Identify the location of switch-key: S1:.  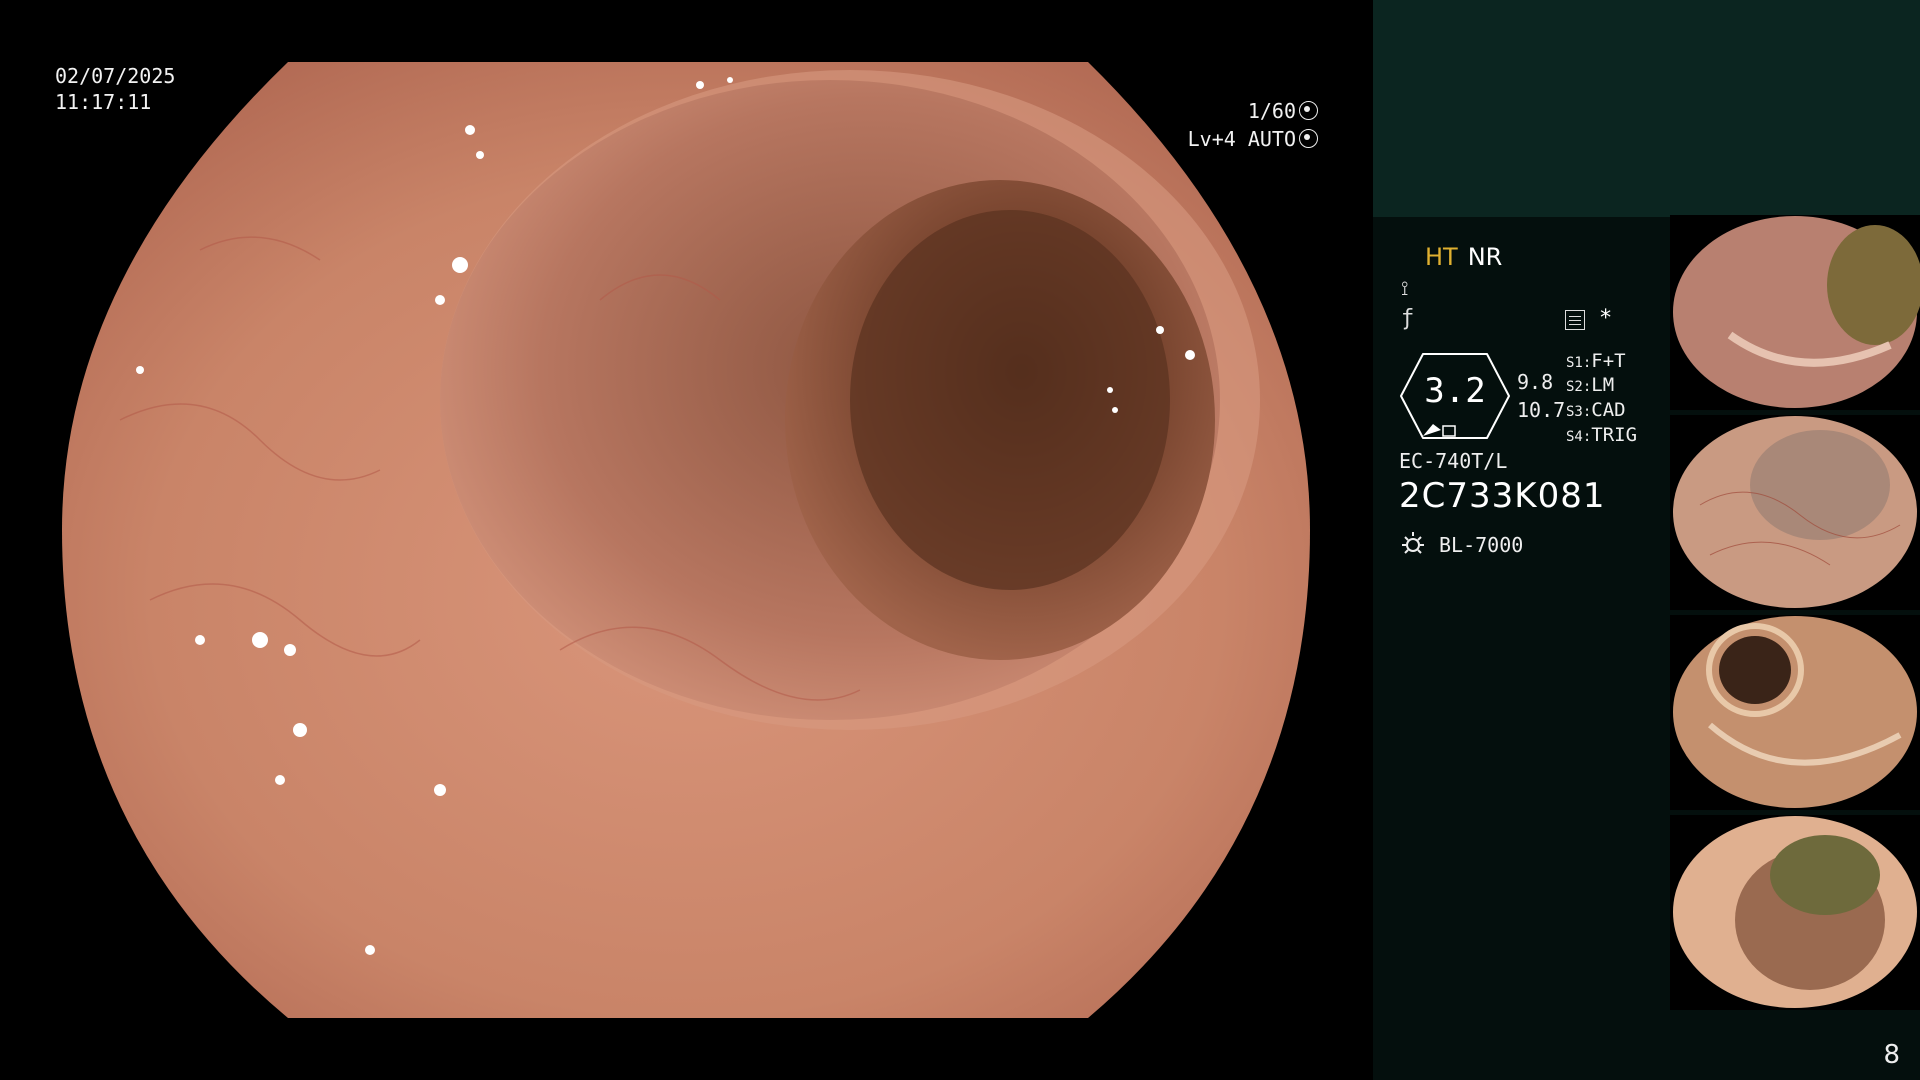
(1579, 363).